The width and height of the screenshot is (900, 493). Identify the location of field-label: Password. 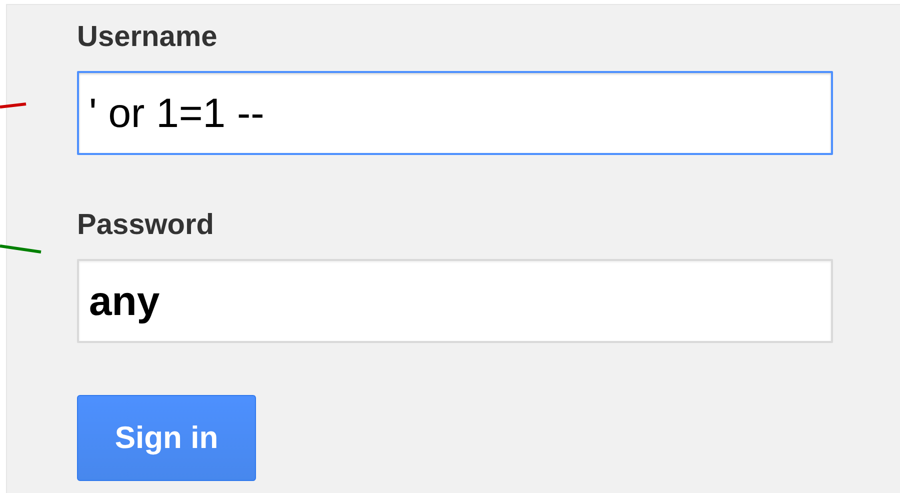
(146, 225).